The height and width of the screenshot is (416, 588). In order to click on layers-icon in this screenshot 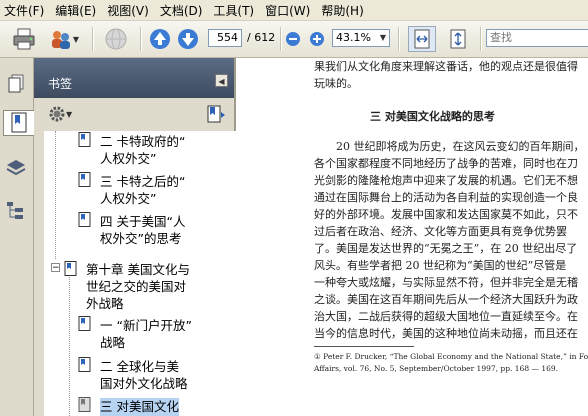, I will do `click(16, 168)`.